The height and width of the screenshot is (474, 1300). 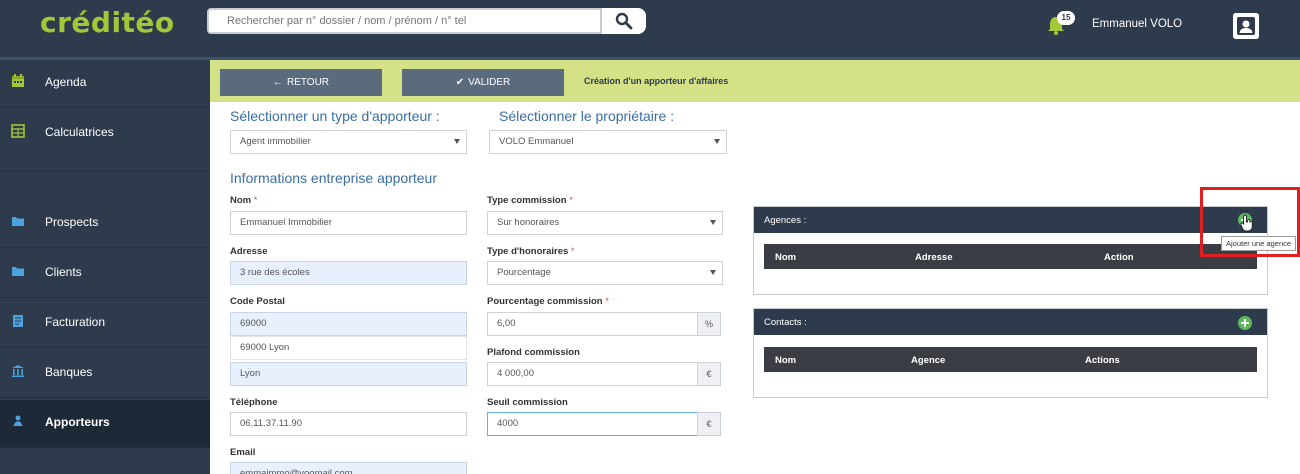 I want to click on sidebar-item-agenda: Agenda, so click(x=105, y=84).